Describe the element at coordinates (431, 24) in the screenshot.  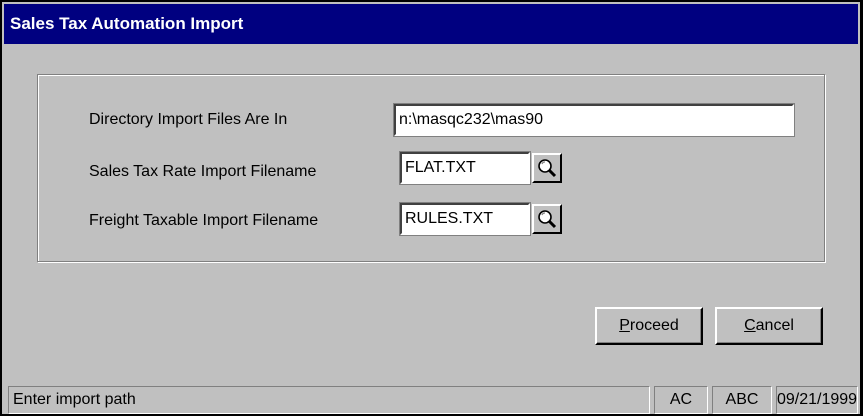
I see `title-bar: Sales Tax Automation Import` at that location.